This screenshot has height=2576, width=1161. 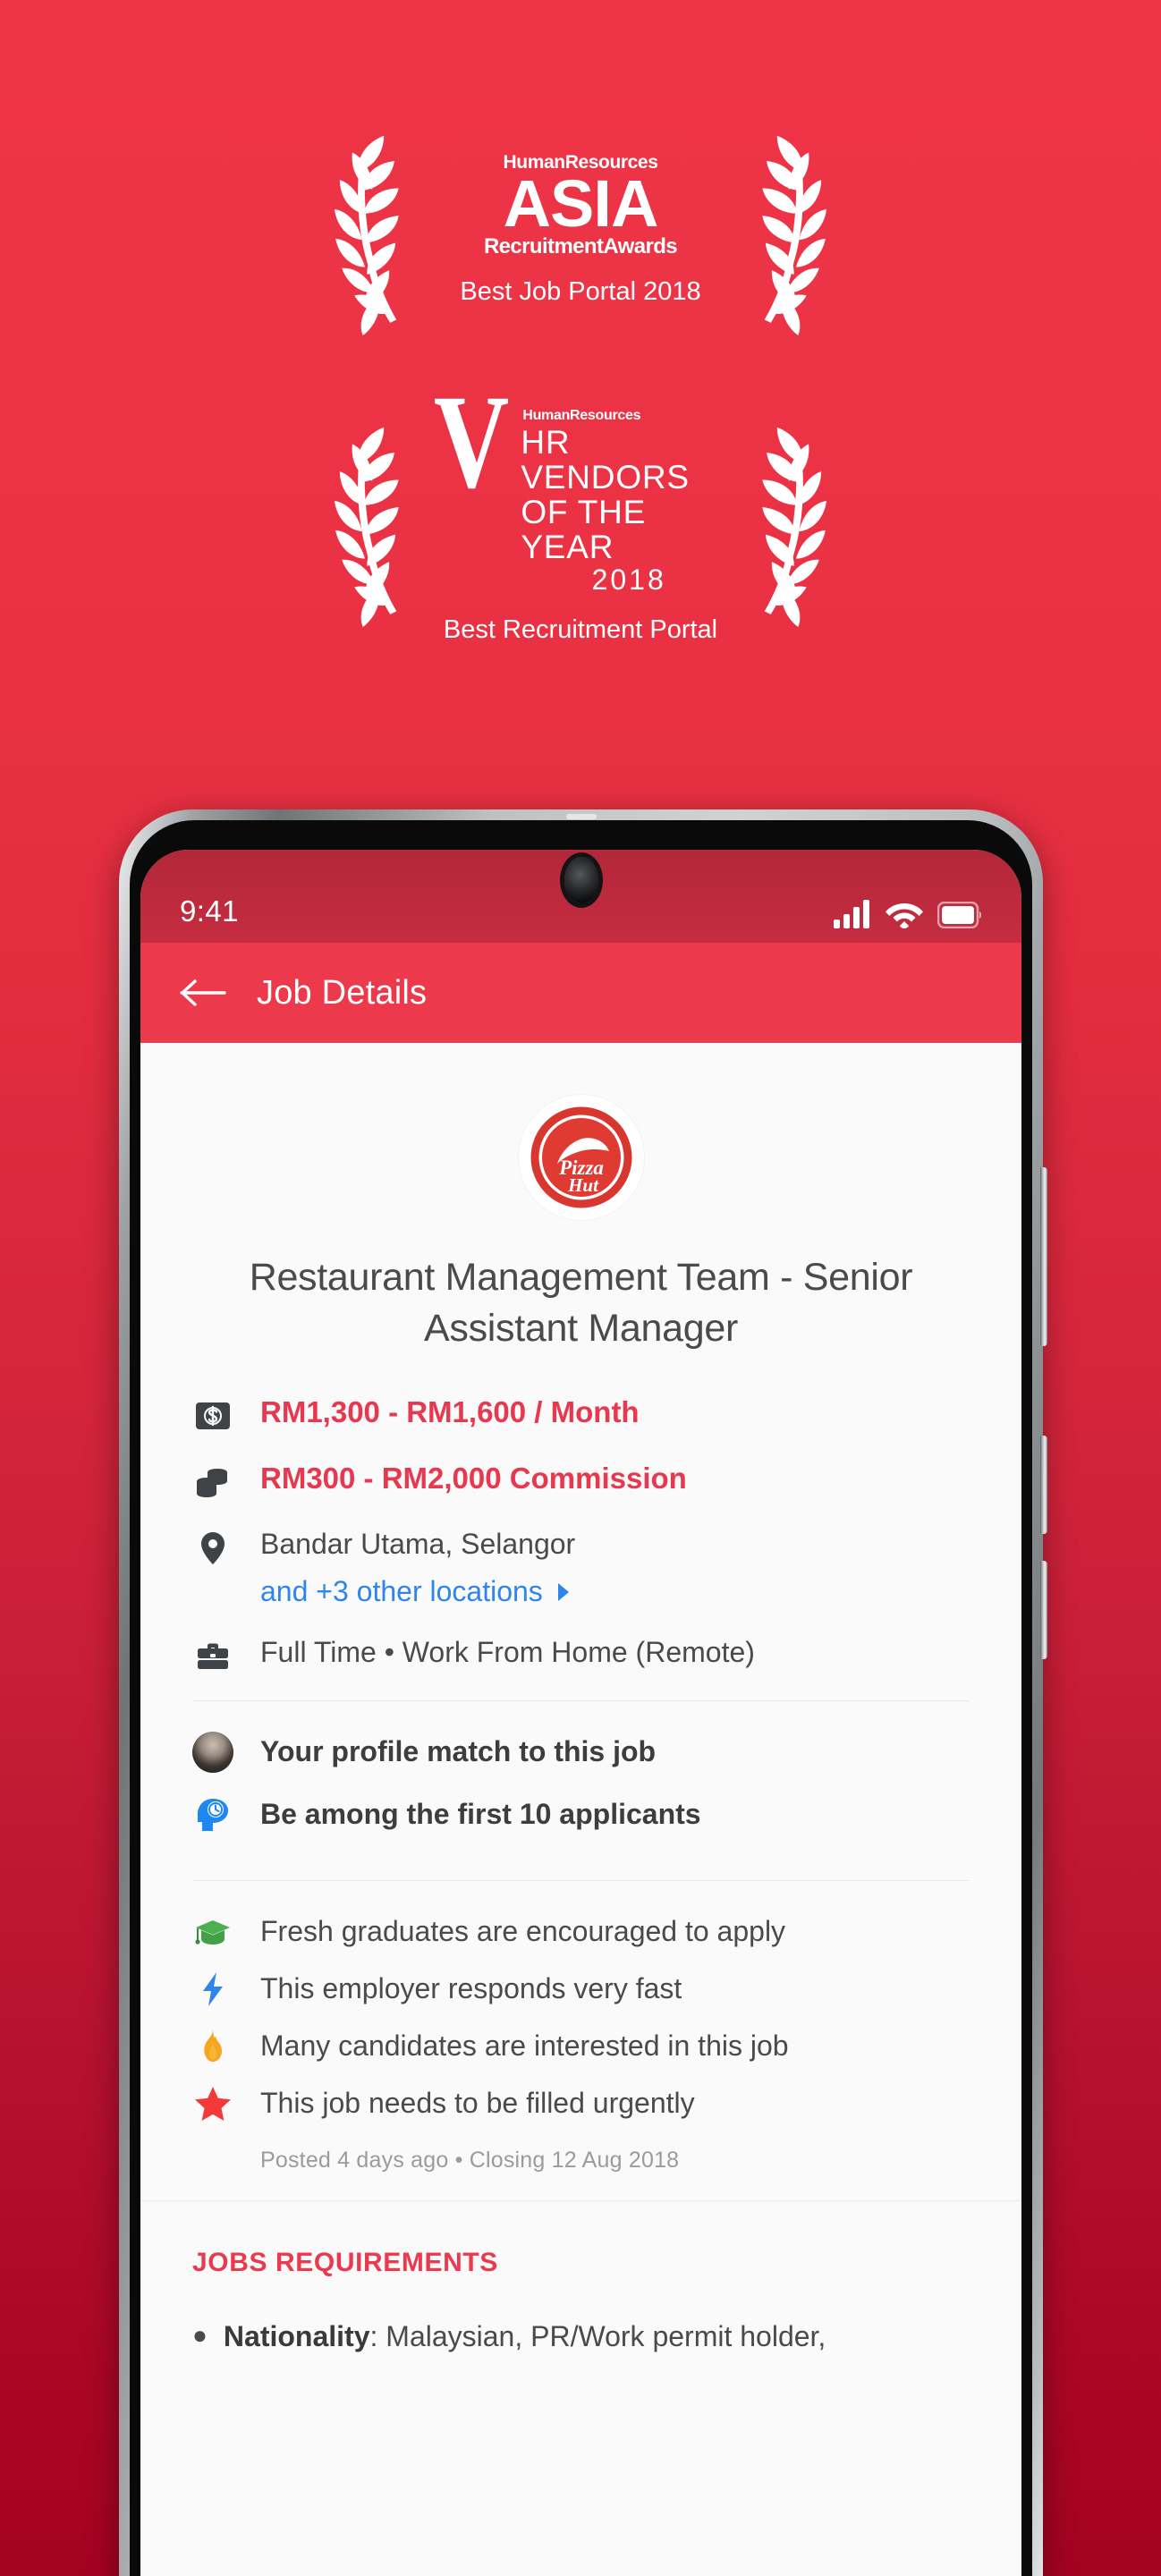 What do you see at coordinates (203, 993) in the screenshot?
I see `back-arrow-icon` at bounding box center [203, 993].